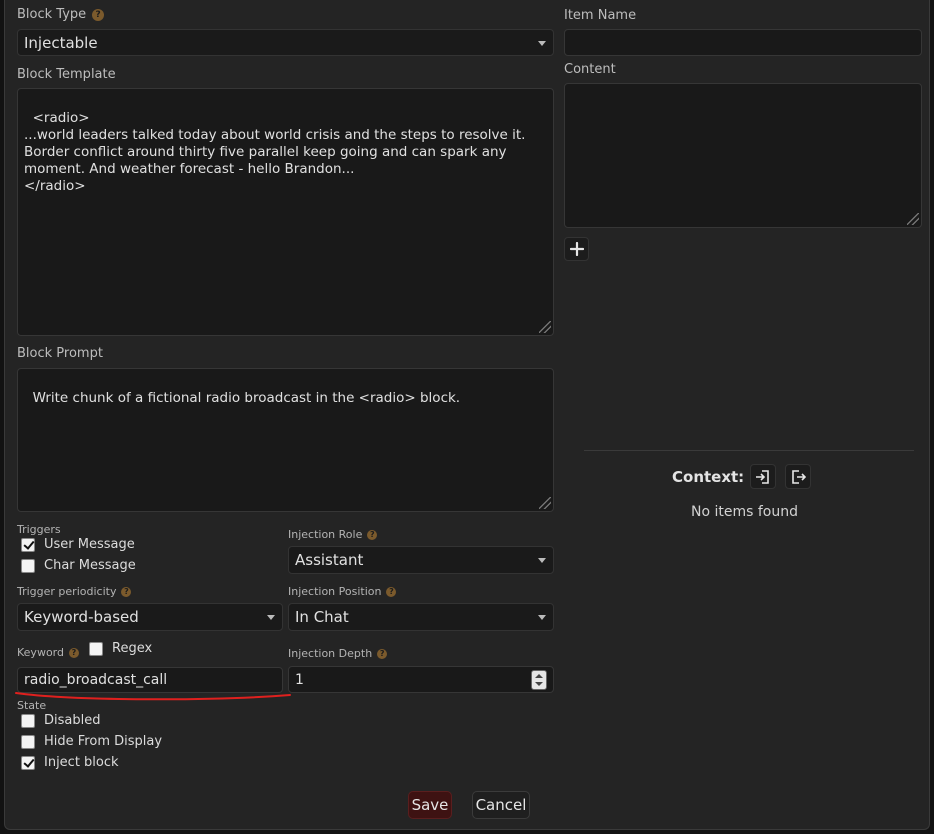  What do you see at coordinates (329, 560) in the screenshot?
I see `injection-role-value: Assistant` at bounding box center [329, 560].